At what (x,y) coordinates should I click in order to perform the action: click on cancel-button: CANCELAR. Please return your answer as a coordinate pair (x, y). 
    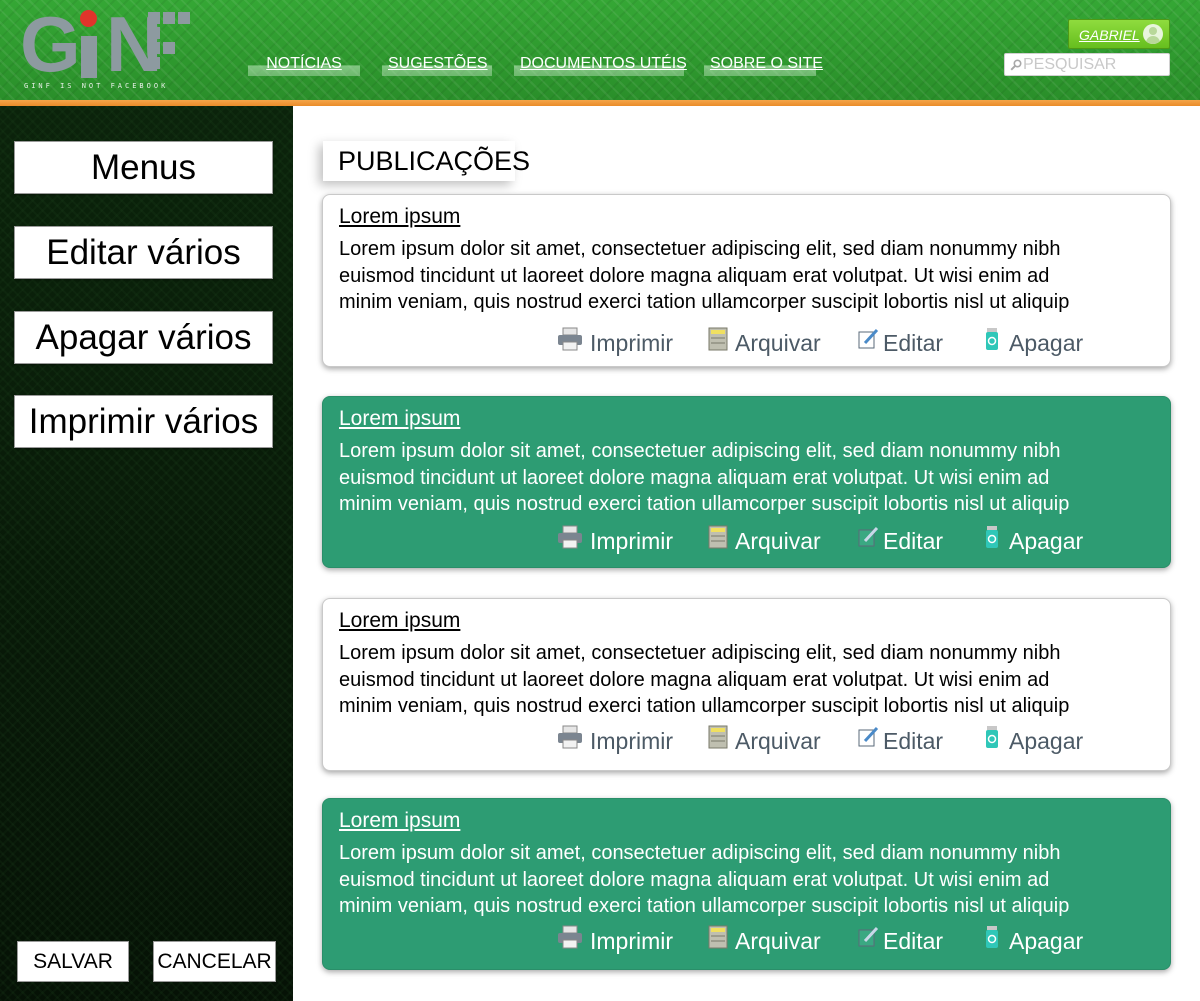
    Looking at the image, I should click on (214, 961).